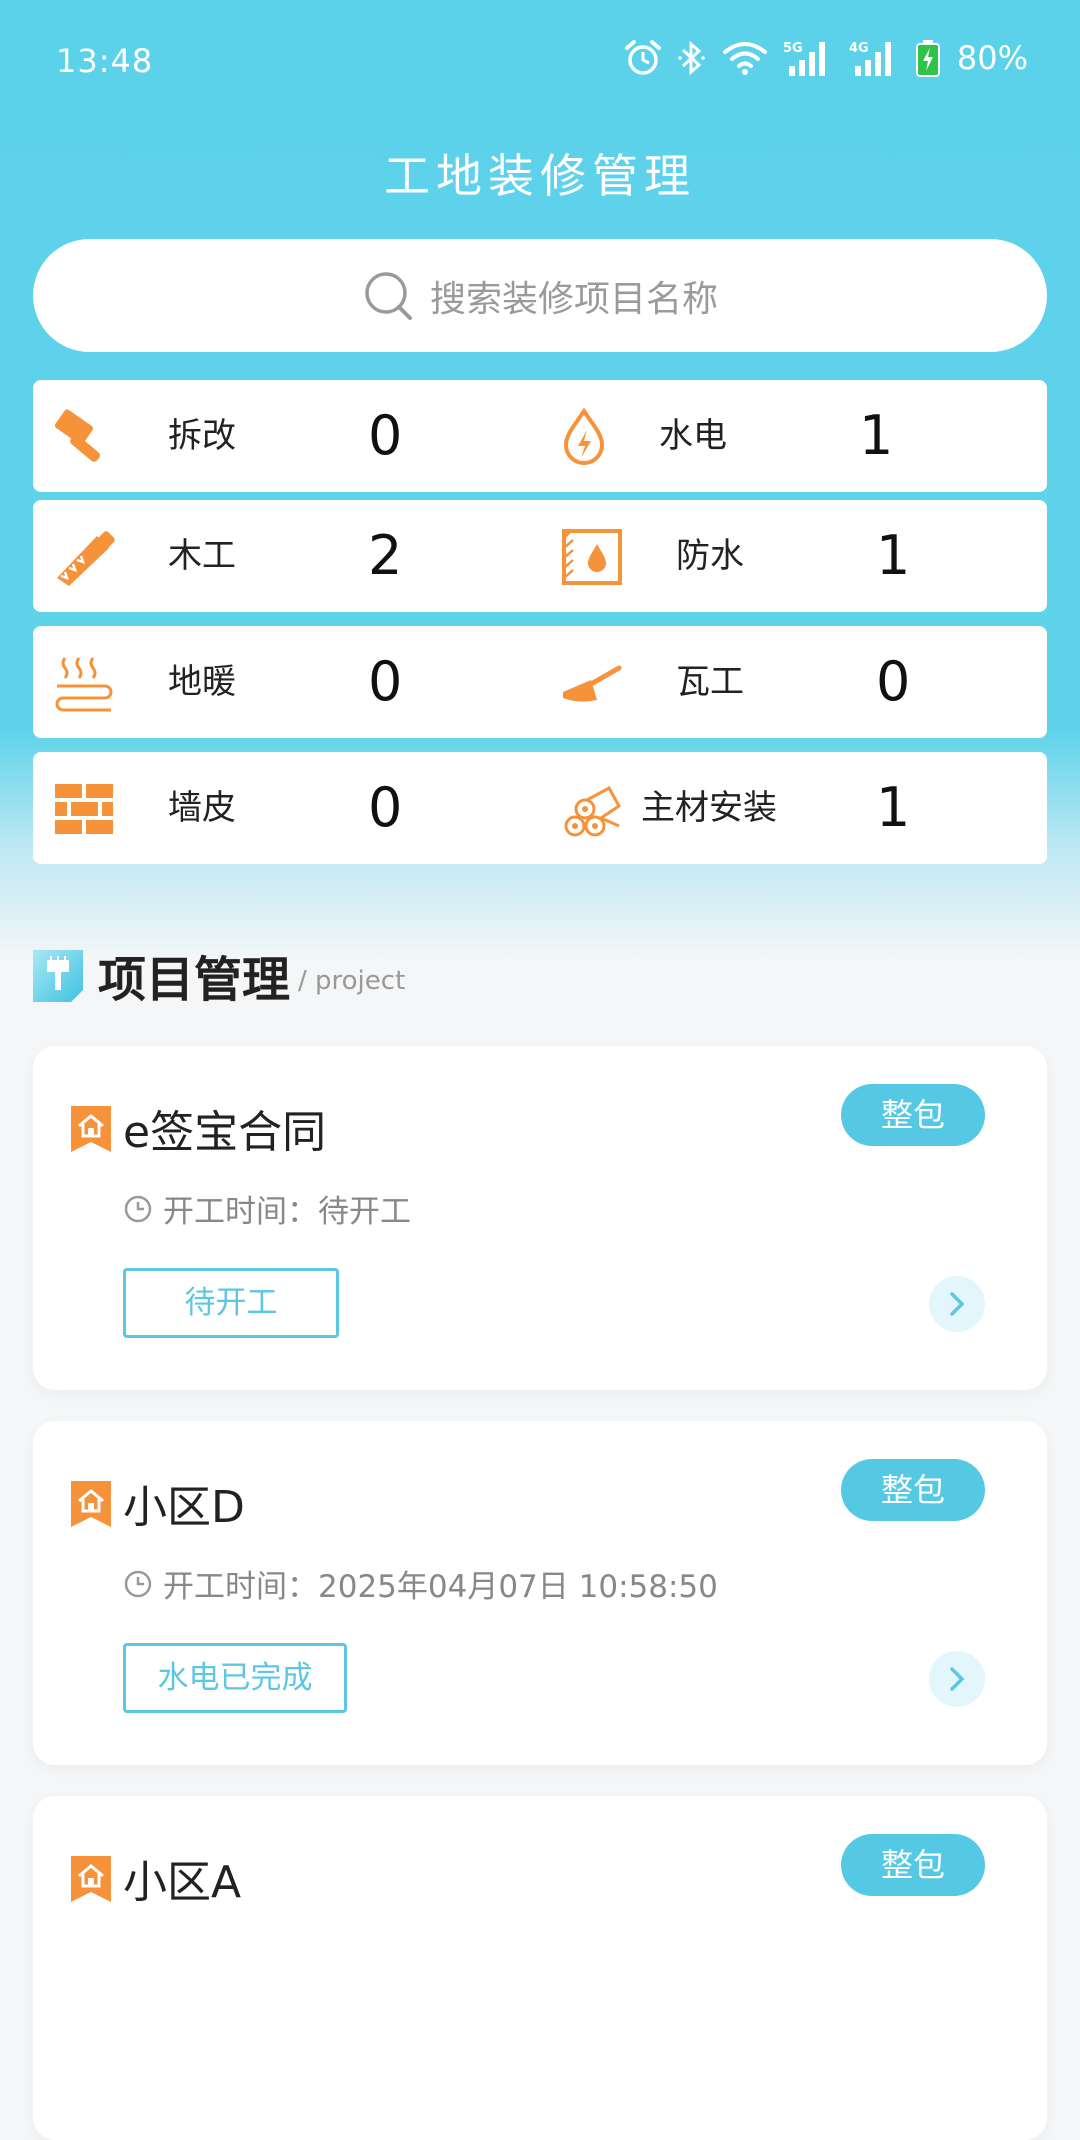  What do you see at coordinates (388, 295) in the screenshot?
I see `search-icon` at bounding box center [388, 295].